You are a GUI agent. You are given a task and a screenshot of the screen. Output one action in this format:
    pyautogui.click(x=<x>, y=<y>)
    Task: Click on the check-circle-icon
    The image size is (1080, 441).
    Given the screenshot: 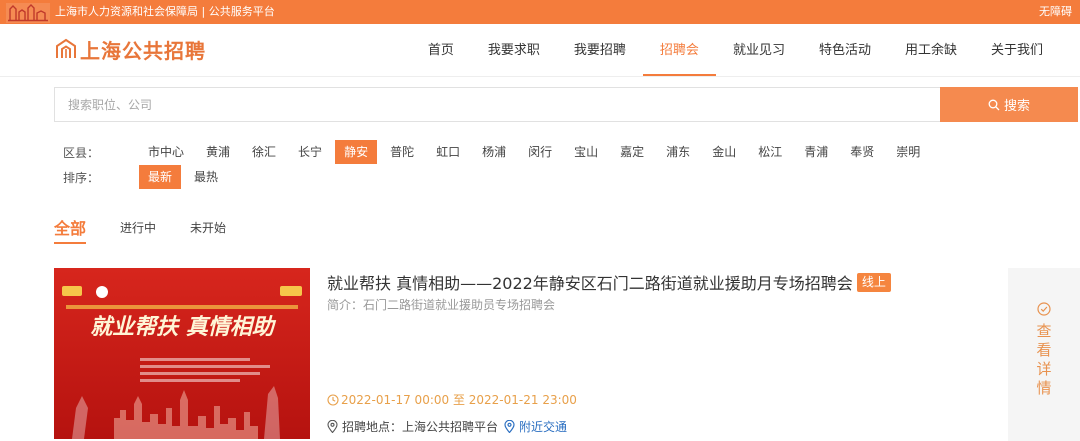 What is the action you would take?
    pyautogui.click(x=1044, y=309)
    